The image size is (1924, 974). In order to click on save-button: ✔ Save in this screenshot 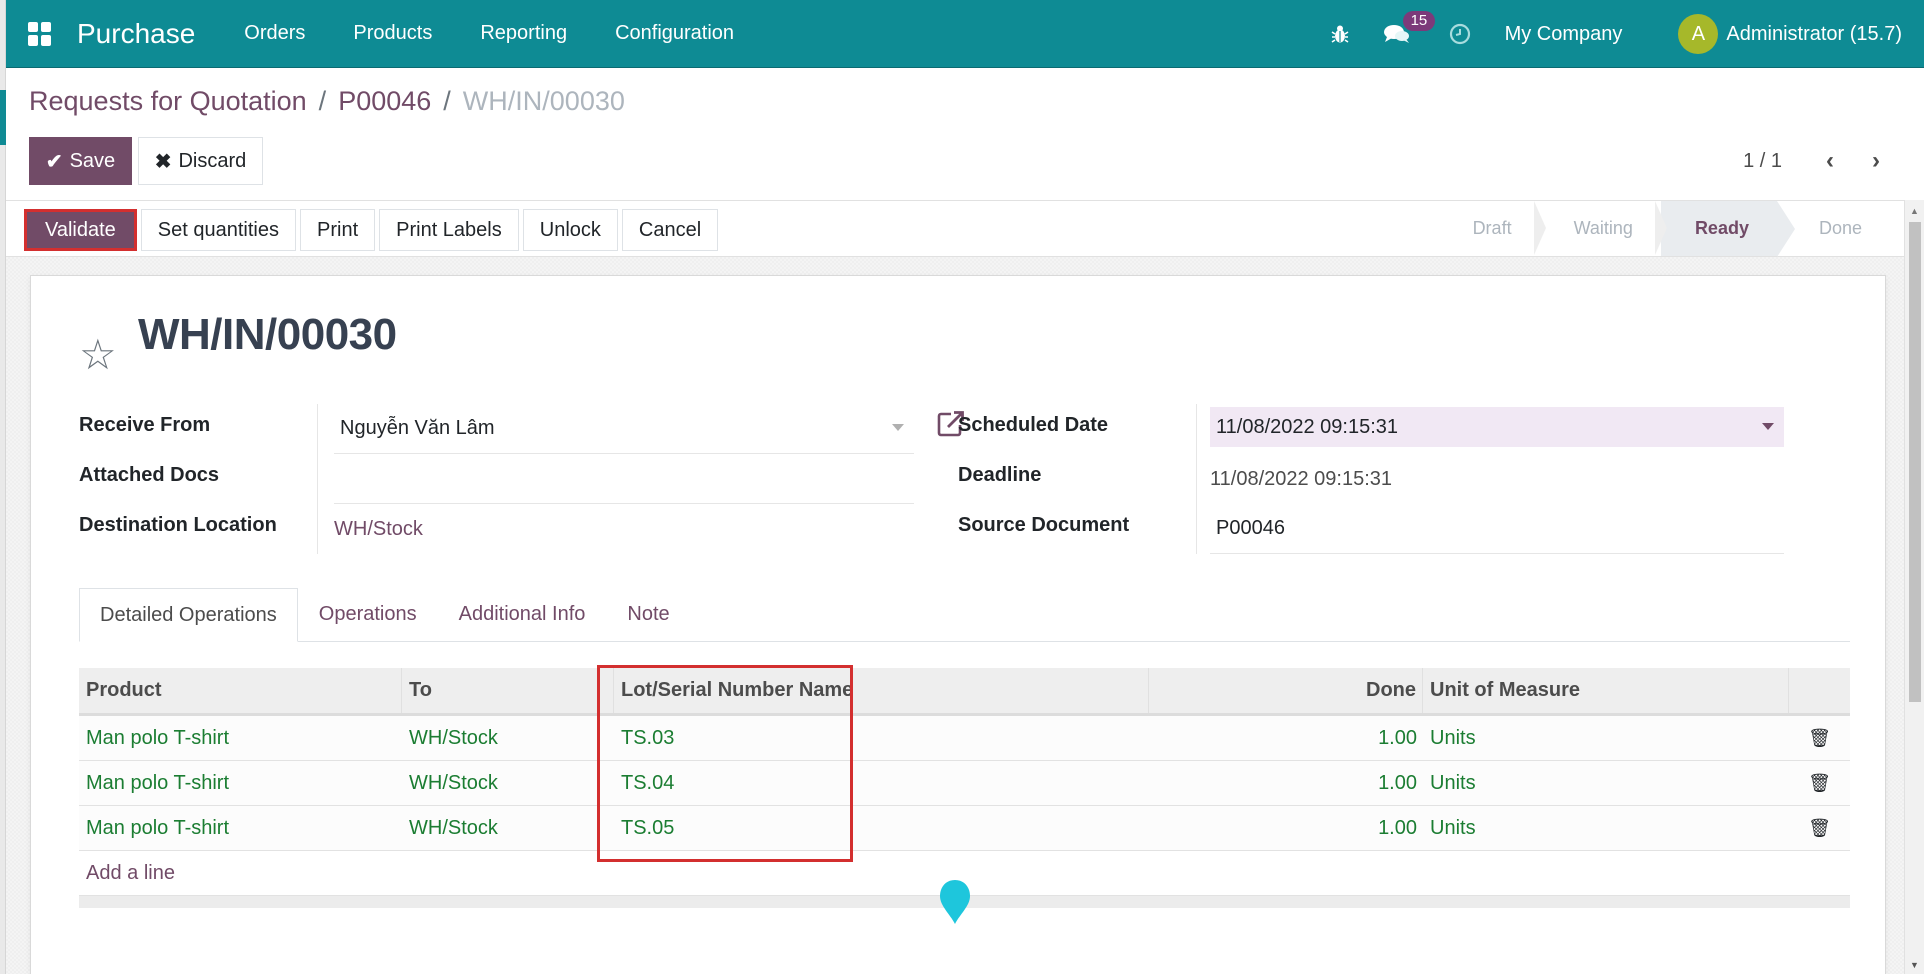, I will do `click(80, 161)`.